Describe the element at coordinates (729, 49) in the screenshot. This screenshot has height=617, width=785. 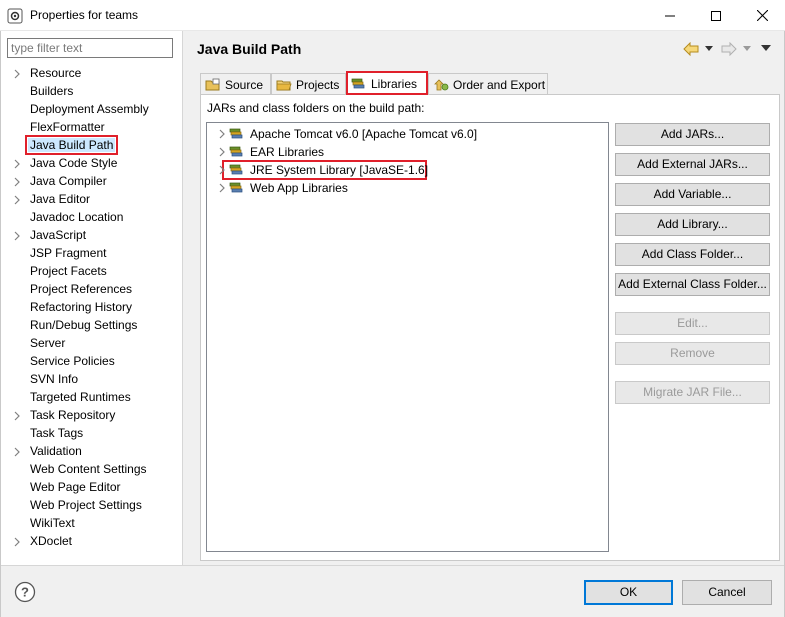
I see `forward-arrow-icon` at that location.